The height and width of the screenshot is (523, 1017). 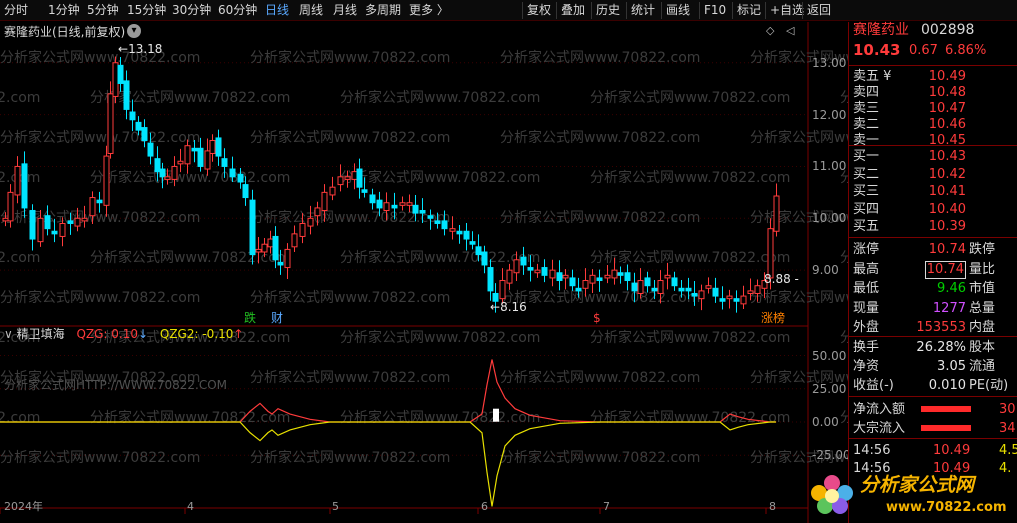 What do you see at coordinates (643, 10) in the screenshot?
I see `toolbar-action-3: 统计` at bounding box center [643, 10].